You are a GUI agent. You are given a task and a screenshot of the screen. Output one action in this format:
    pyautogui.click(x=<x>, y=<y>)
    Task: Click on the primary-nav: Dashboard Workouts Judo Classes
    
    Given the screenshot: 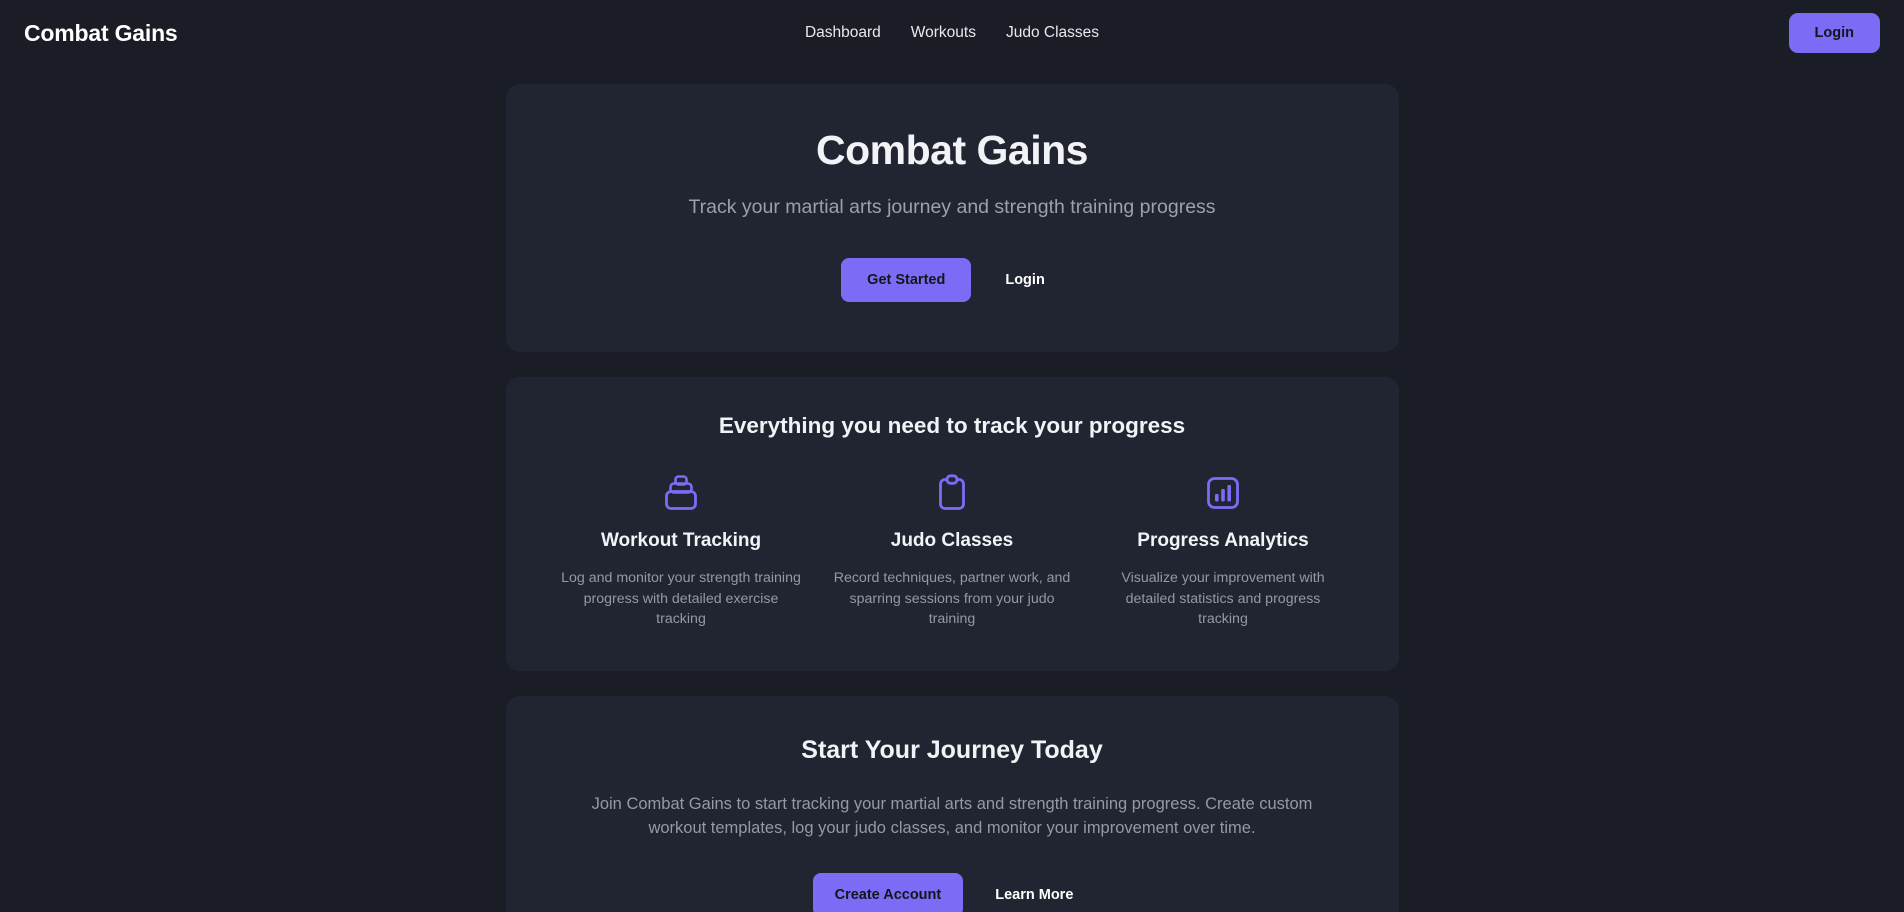 What is the action you would take?
    pyautogui.click(x=952, y=33)
    